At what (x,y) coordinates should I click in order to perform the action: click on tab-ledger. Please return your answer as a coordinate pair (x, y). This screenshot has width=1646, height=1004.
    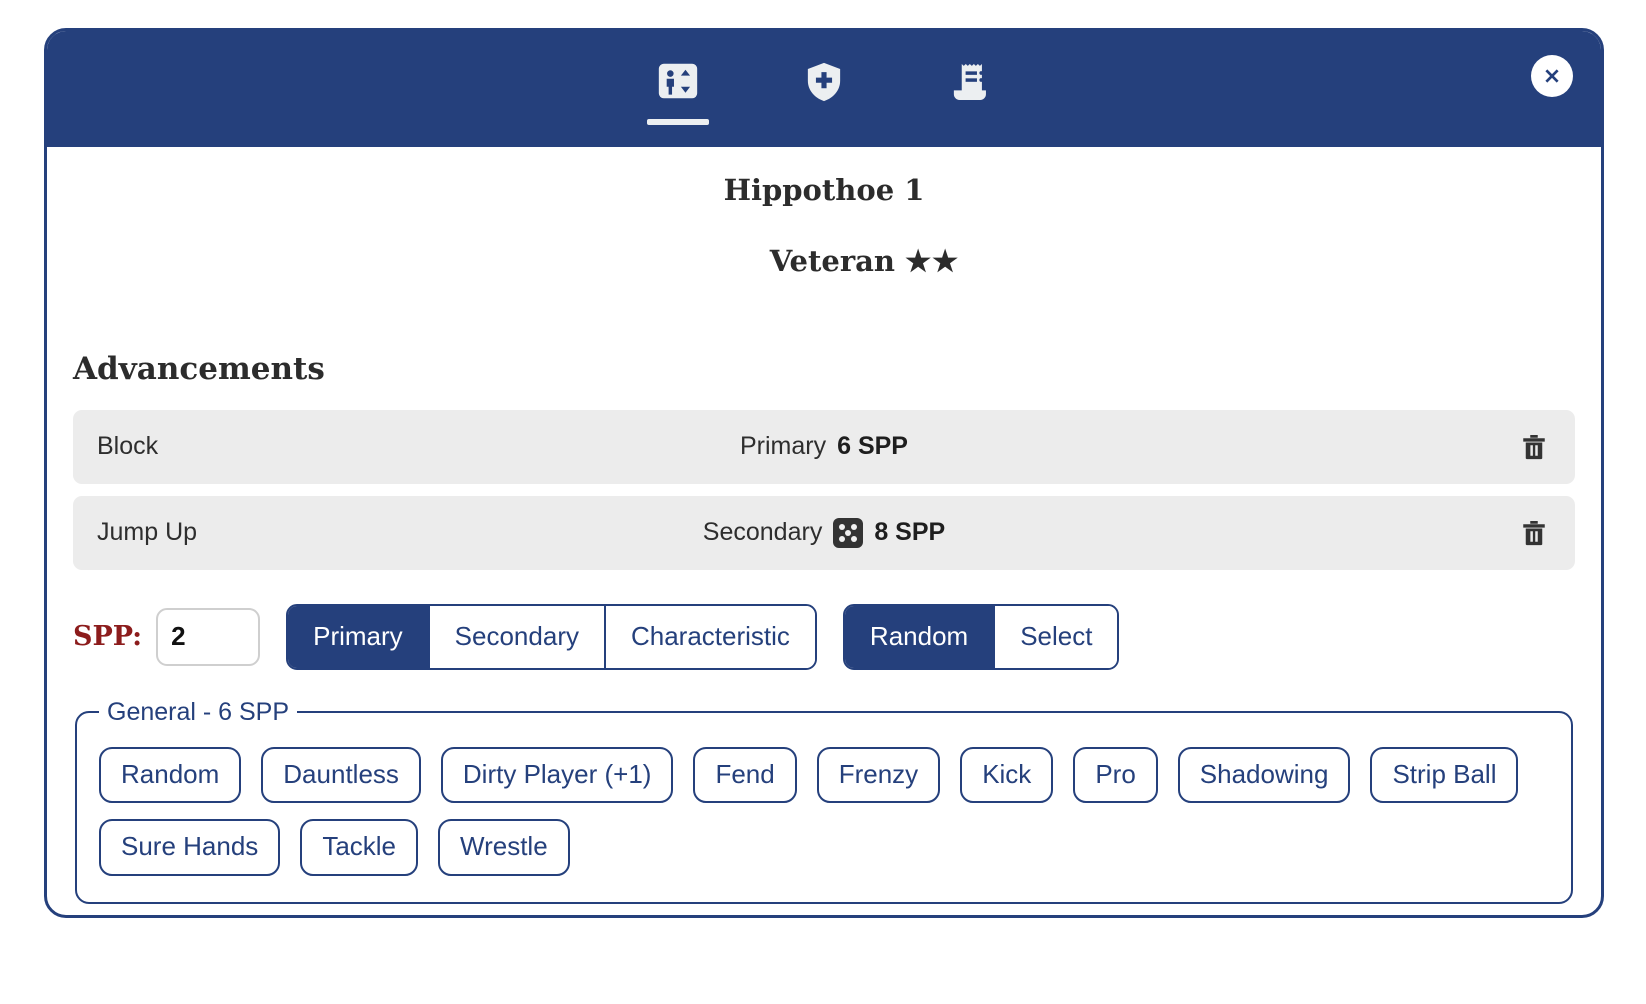
    Looking at the image, I should click on (970, 89).